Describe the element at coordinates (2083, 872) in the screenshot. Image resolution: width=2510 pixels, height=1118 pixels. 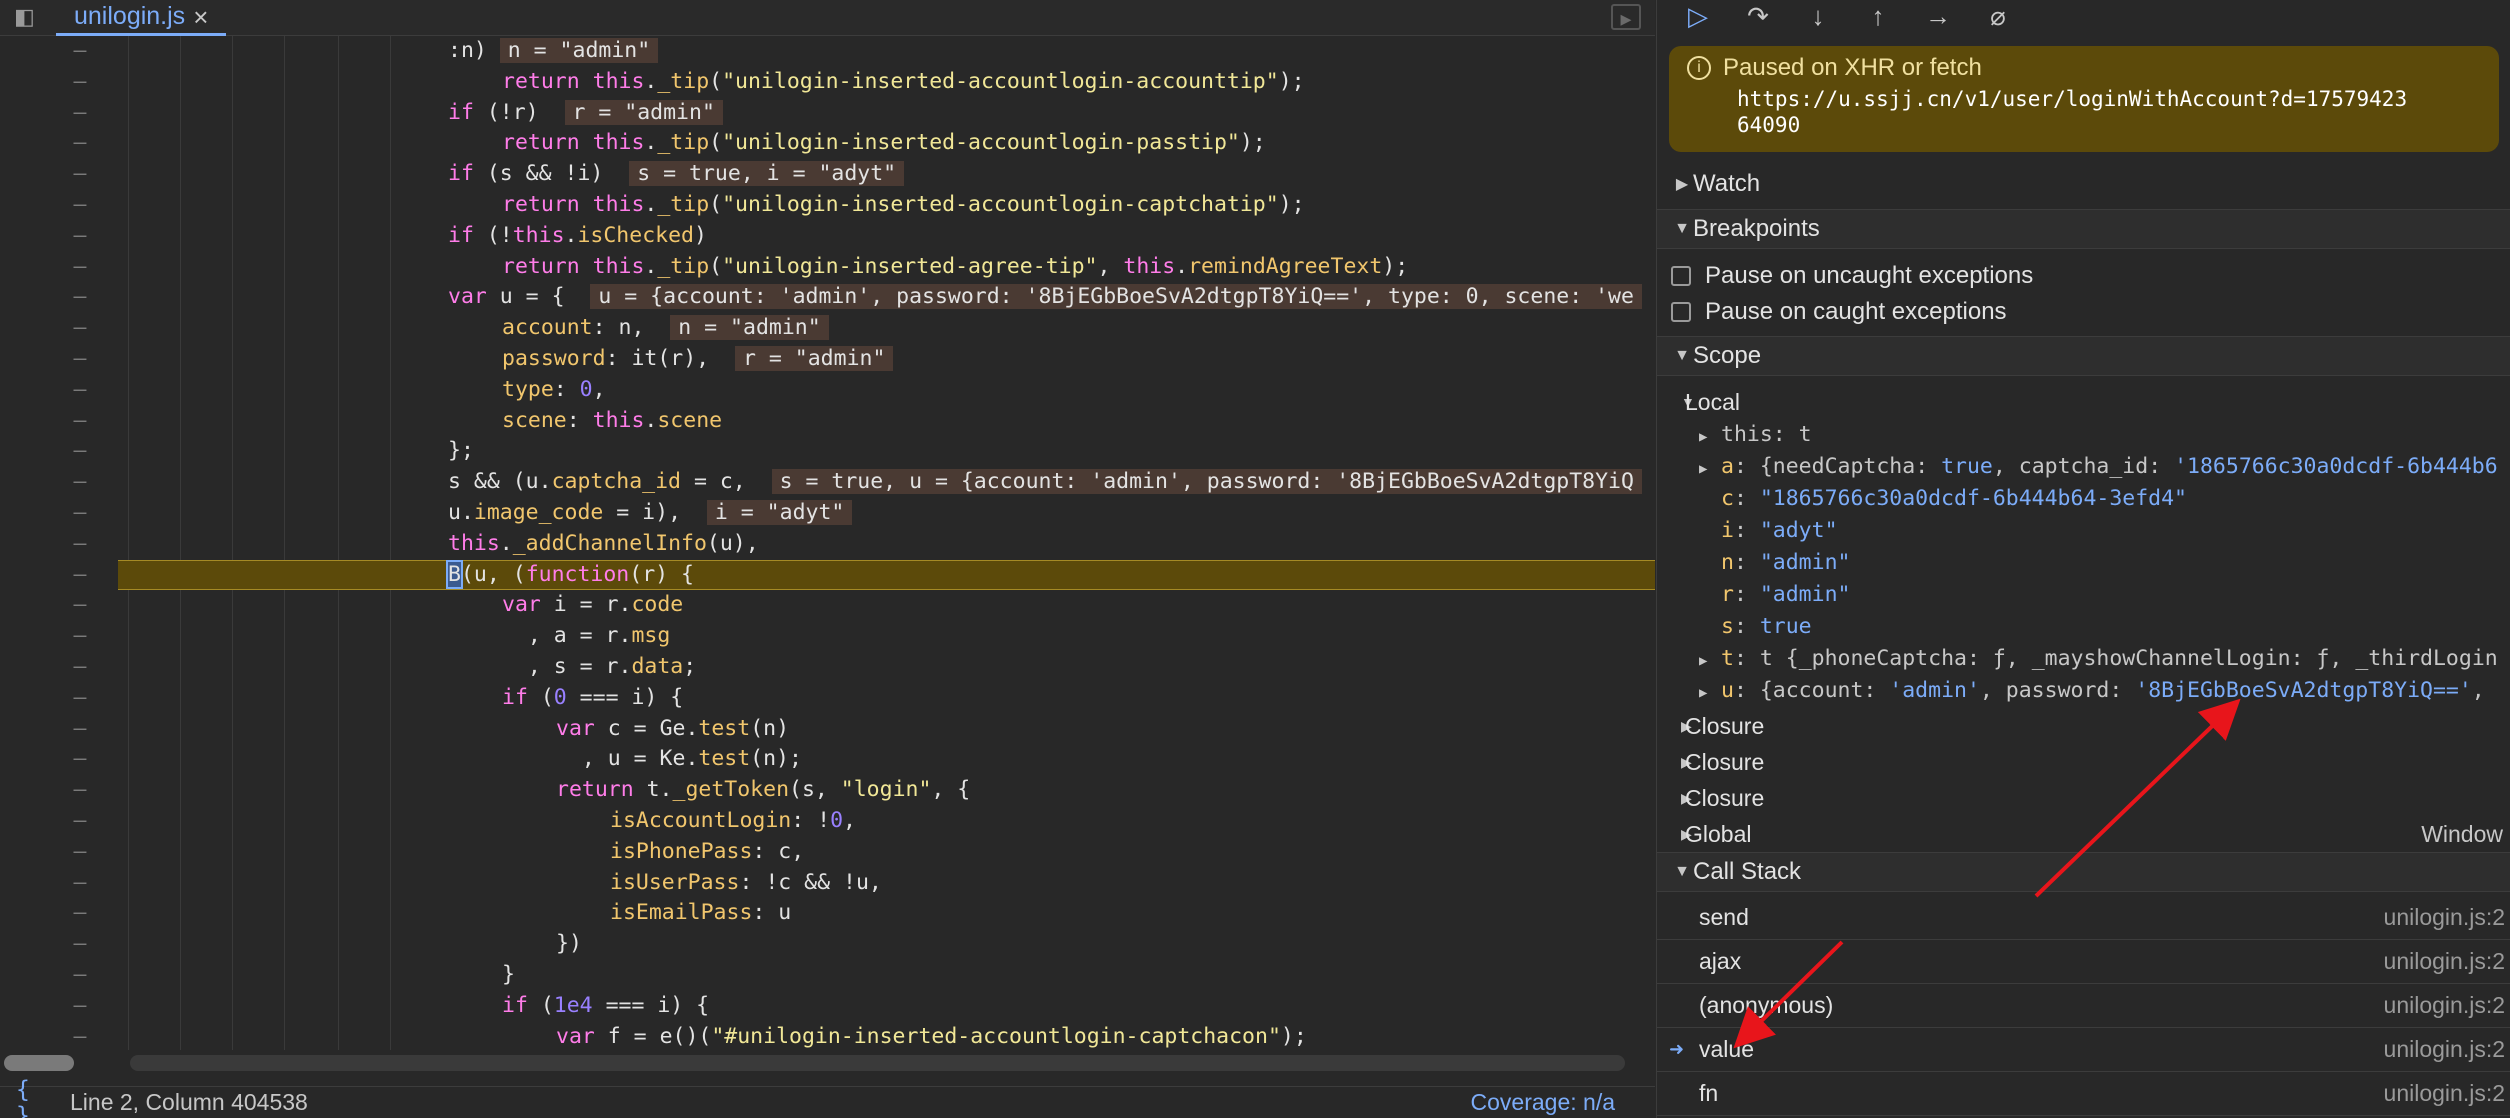
I see `section-call-stack: ▼ Call Stack` at that location.